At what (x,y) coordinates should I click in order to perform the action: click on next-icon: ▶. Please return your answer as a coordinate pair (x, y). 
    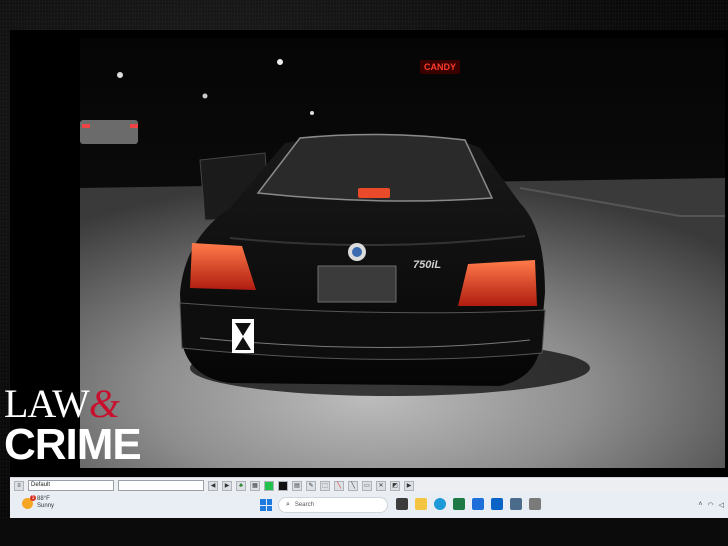
    Looking at the image, I should click on (227, 485).